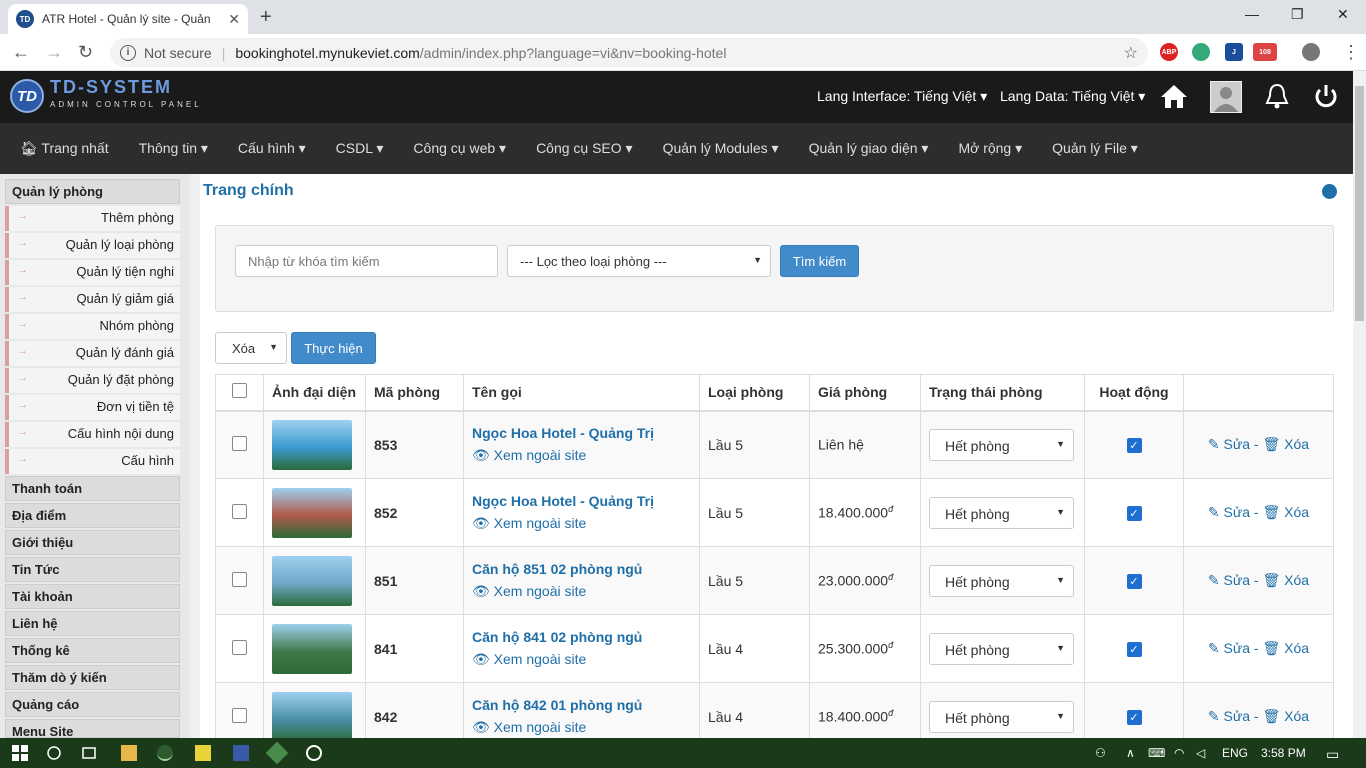 This screenshot has width=1366, height=768. I want to click on bell-icon, so click(1277, 96).